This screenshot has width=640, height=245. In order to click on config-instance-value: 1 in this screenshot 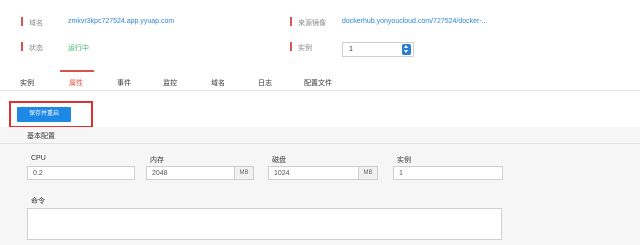, I will do `click(401, 173)`.